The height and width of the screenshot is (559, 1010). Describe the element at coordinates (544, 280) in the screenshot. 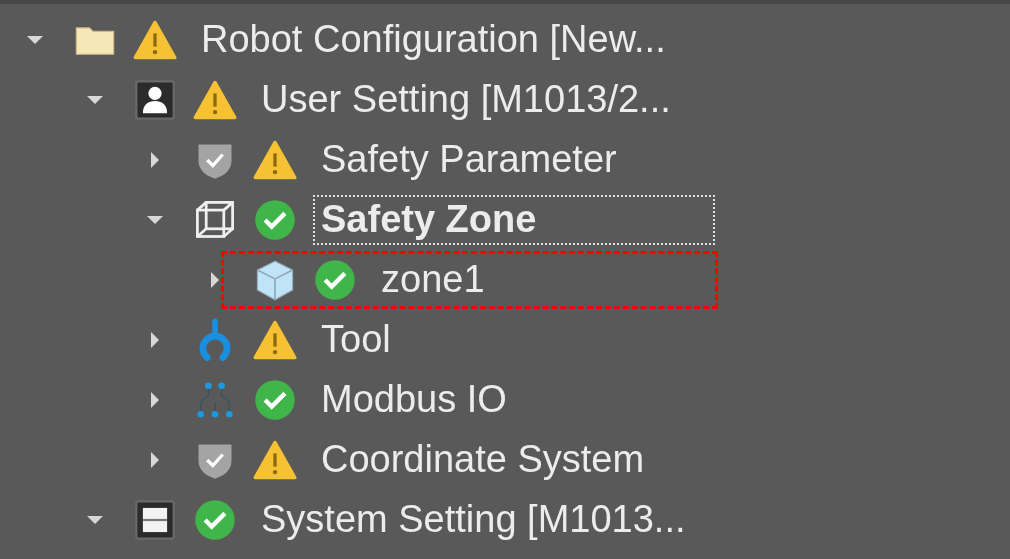

I see `tree-item-label: zone1` at that location.